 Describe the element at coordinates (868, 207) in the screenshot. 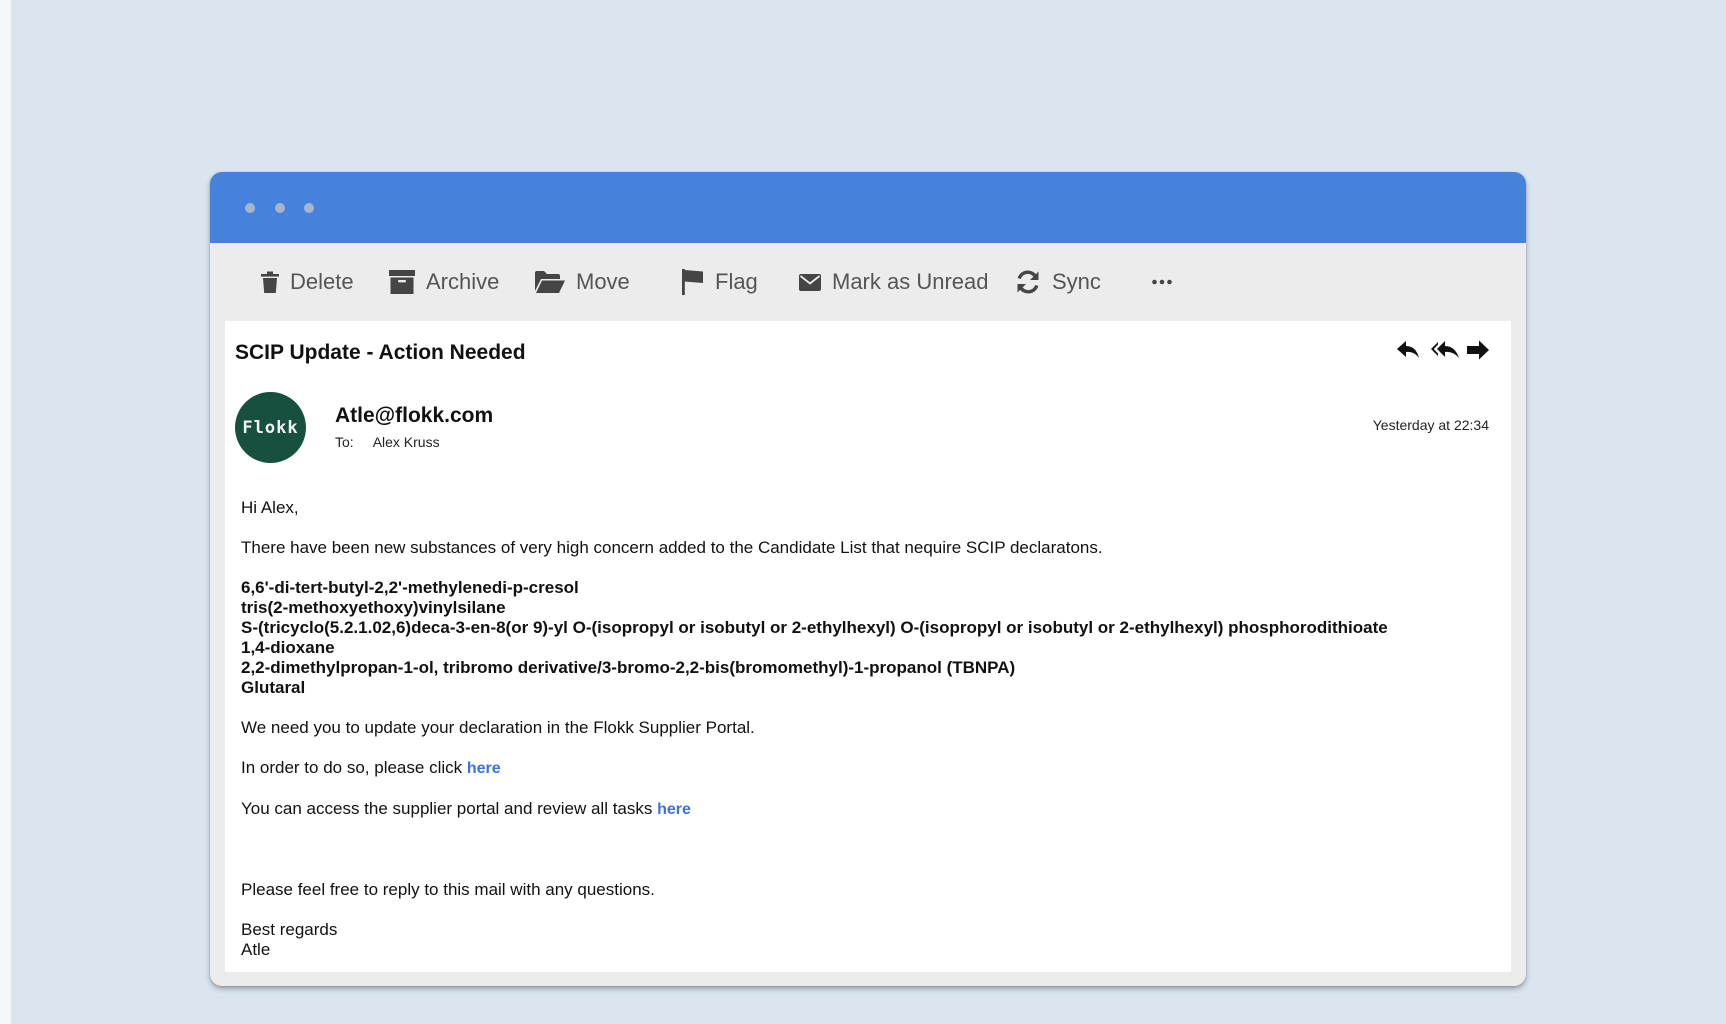

I see `window-titlebar` at that location.